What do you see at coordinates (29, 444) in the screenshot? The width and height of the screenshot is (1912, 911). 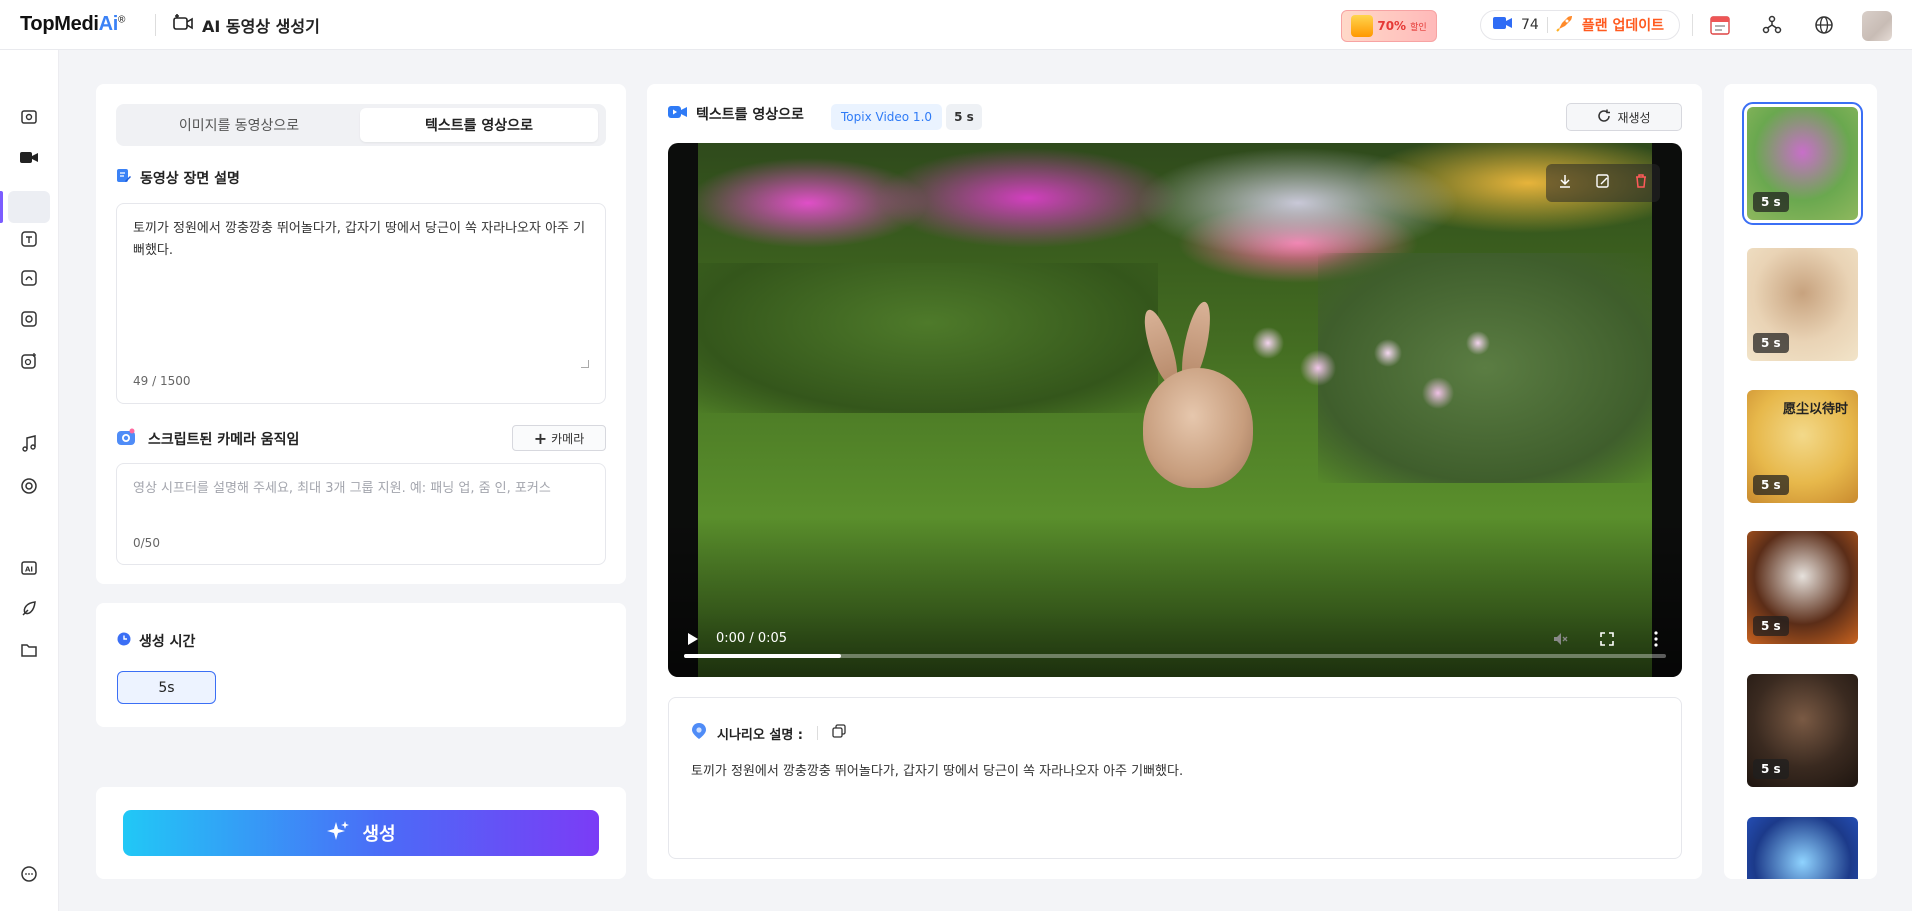 I see `music-icon` at bounding box center [29, 444].